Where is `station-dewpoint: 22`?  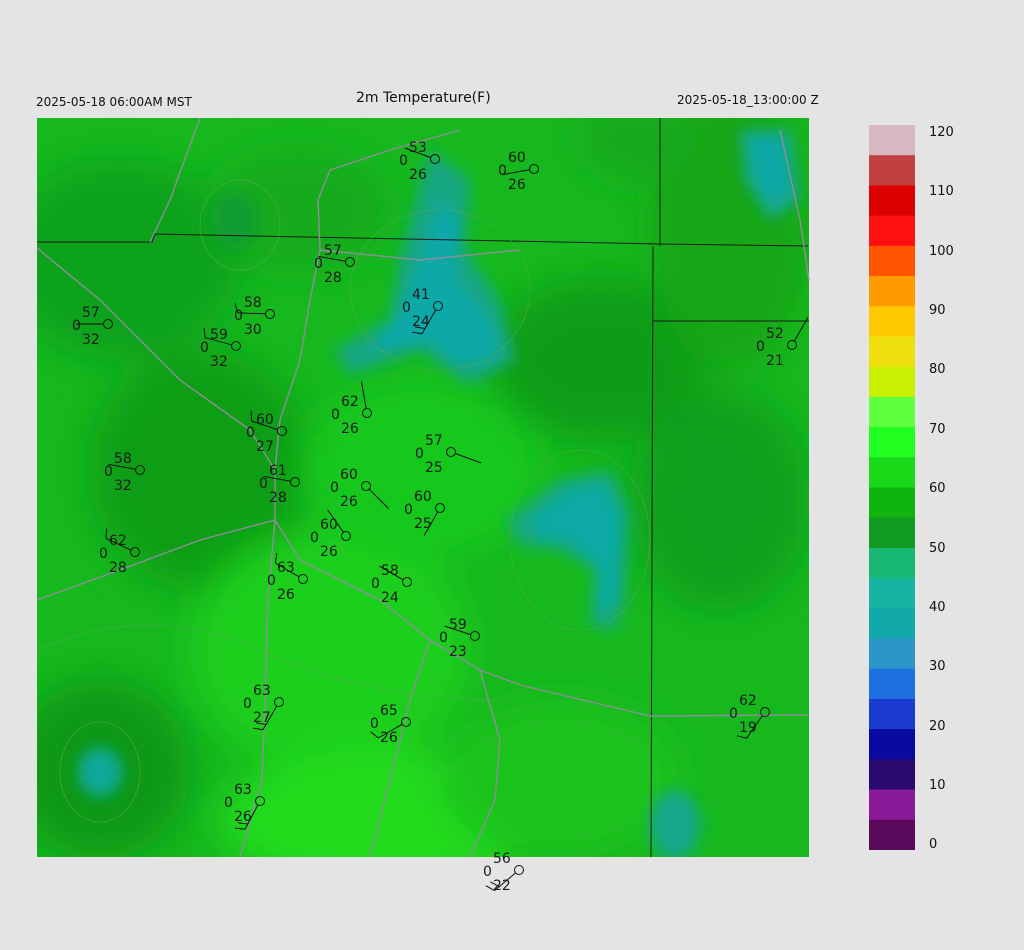
station-dewpoint: 22 is located at coordinates (502, 886).